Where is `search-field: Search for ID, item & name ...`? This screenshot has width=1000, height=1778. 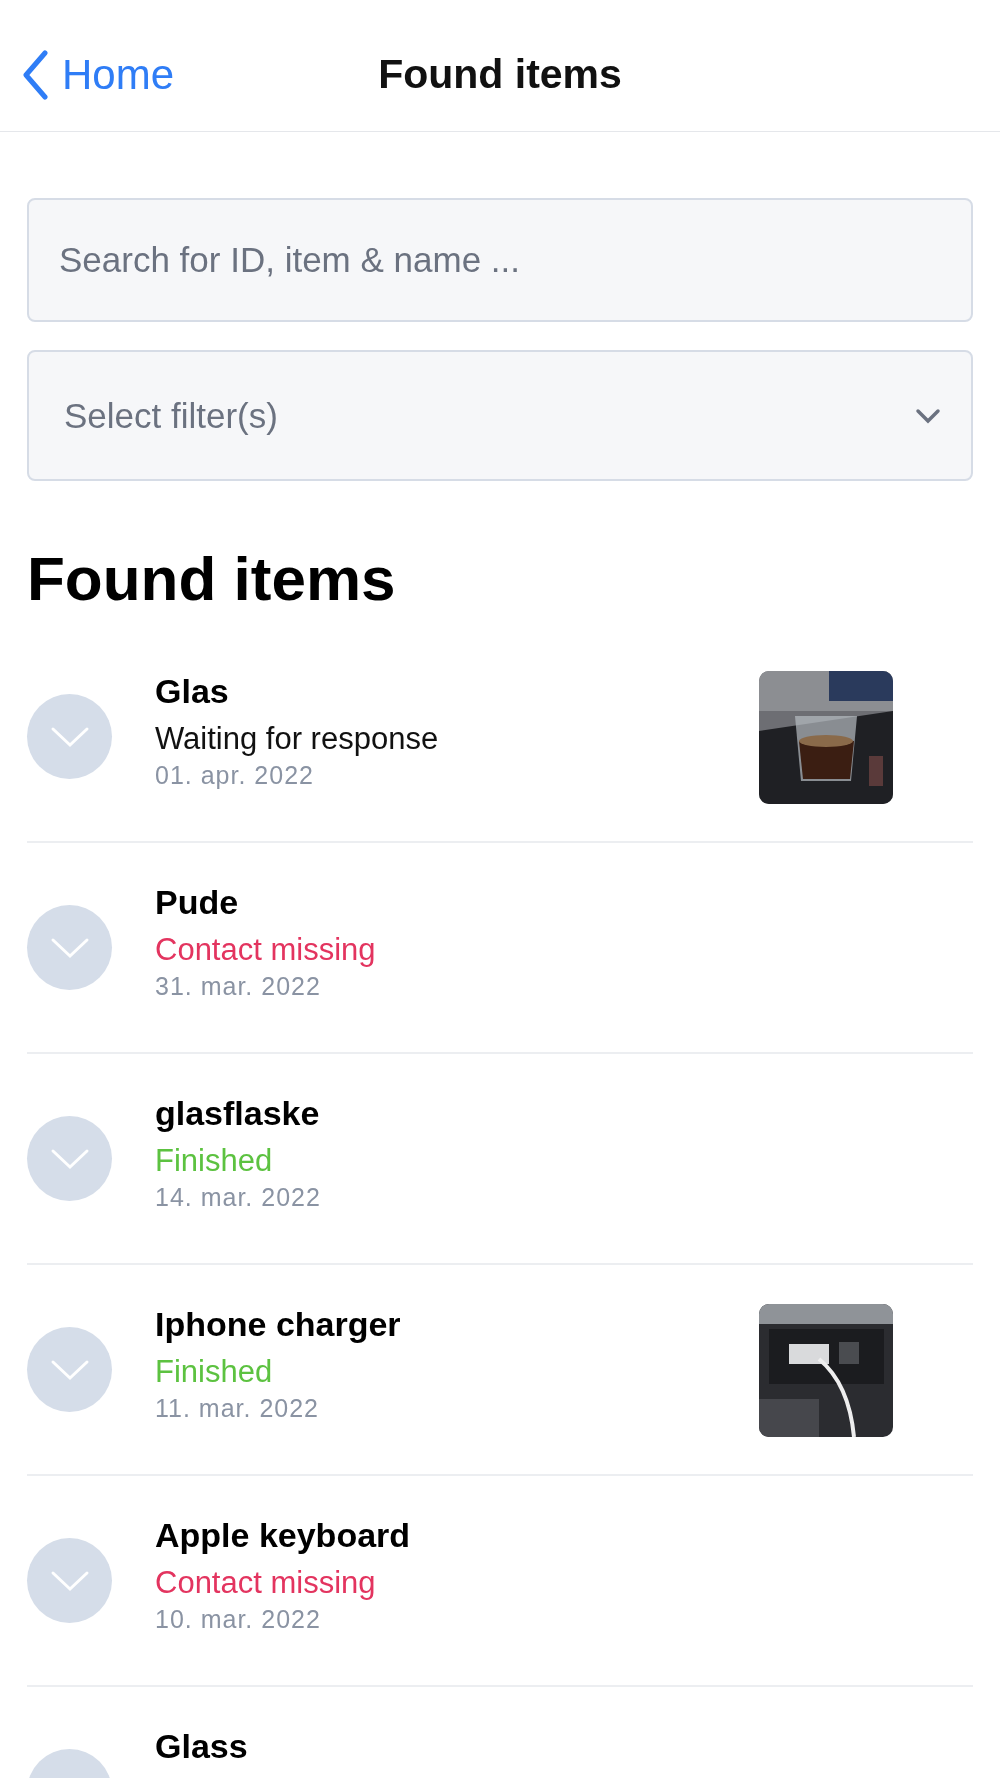 search-field: Search for ID, item & name ... is located at coordinates (500, 260).